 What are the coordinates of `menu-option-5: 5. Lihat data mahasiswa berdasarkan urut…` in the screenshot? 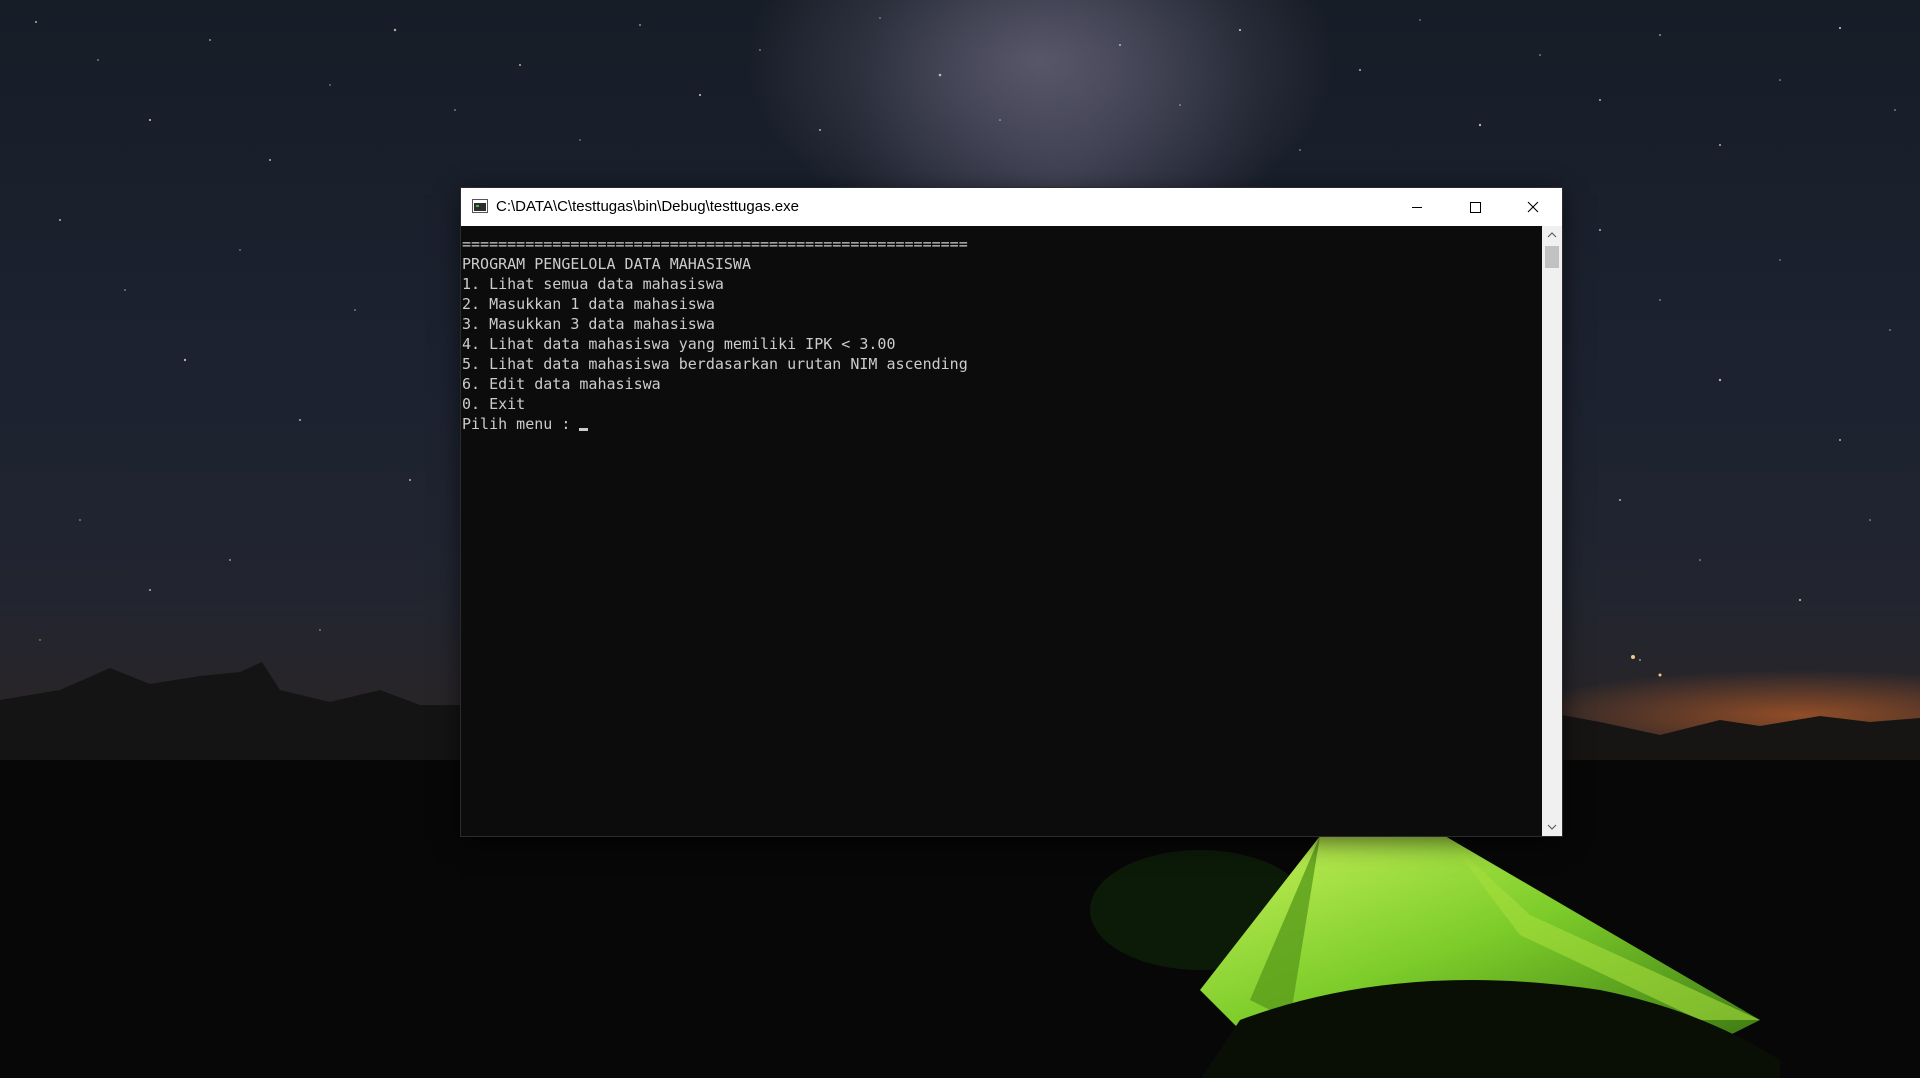 It's located at (715, 364).